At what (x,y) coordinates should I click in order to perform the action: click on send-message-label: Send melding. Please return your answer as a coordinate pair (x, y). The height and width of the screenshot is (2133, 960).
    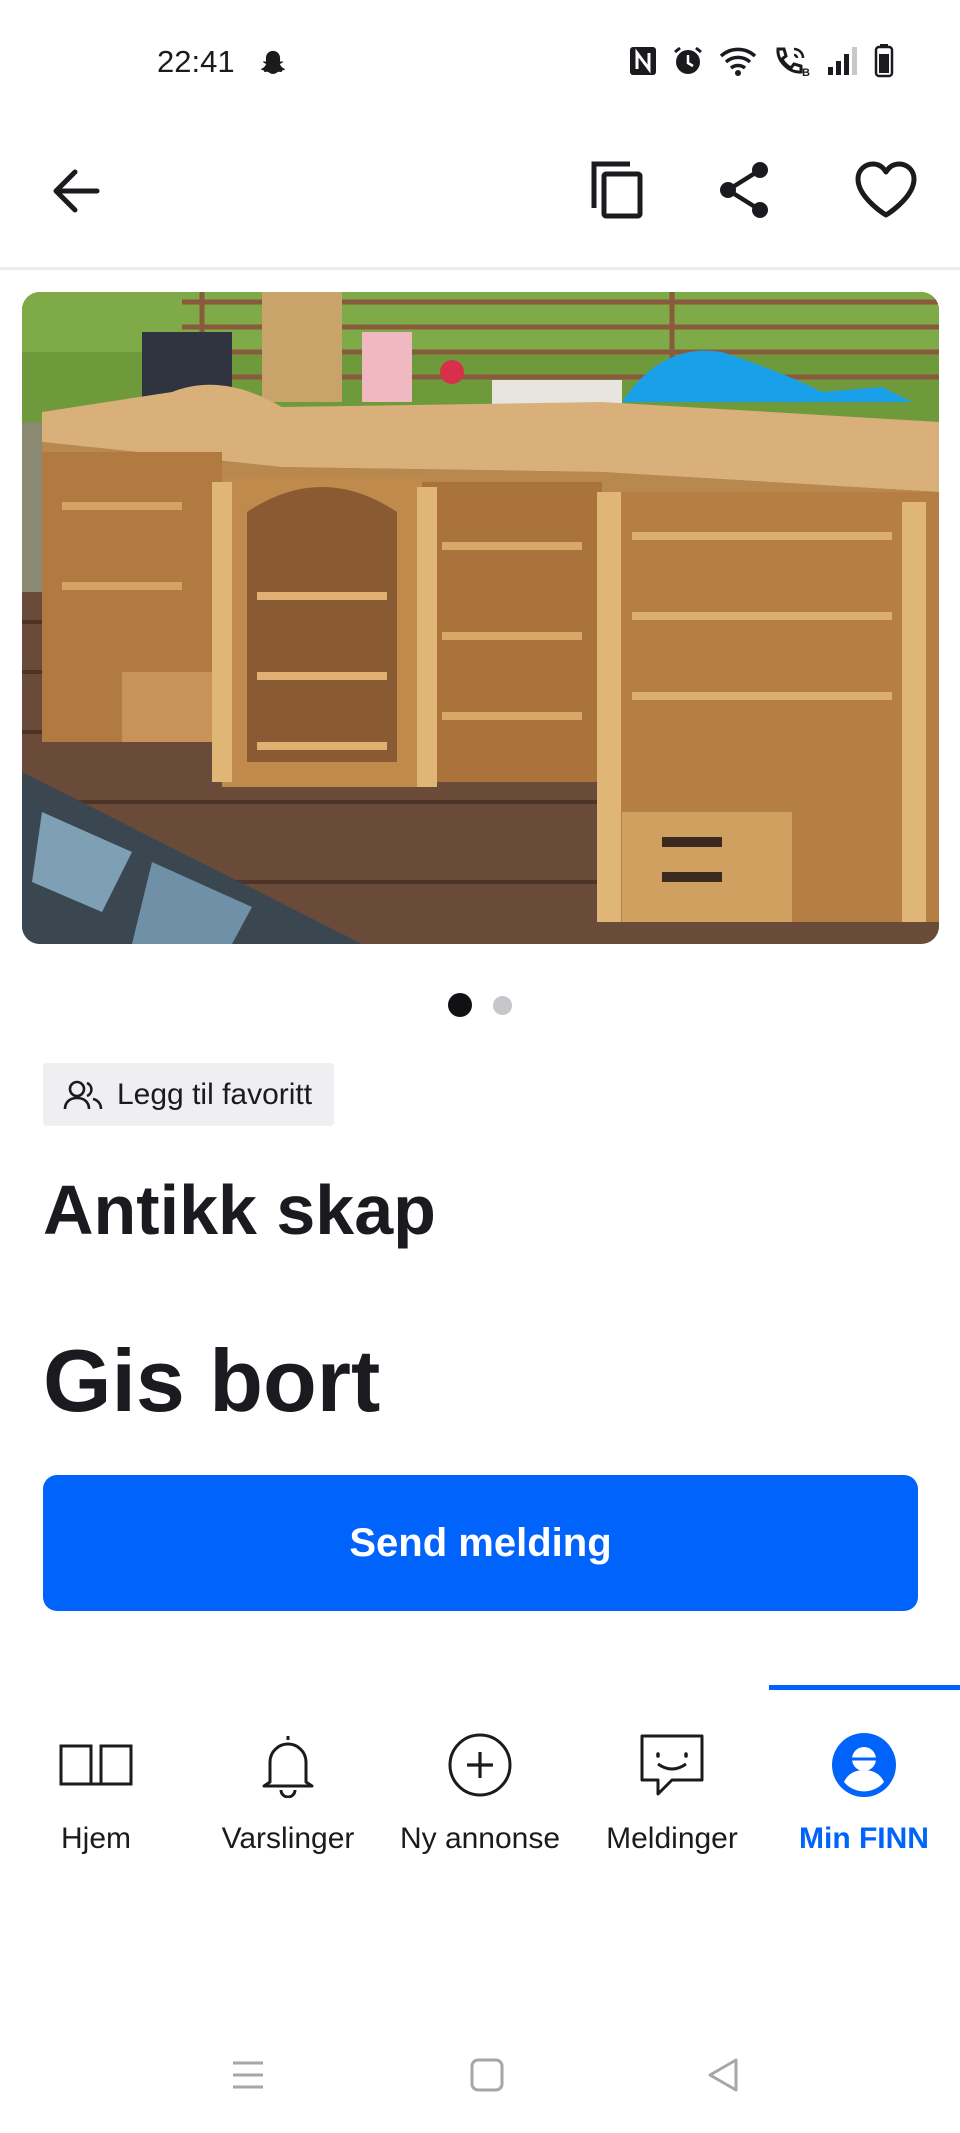
    Looking at the image, I should click on (480, 1542).